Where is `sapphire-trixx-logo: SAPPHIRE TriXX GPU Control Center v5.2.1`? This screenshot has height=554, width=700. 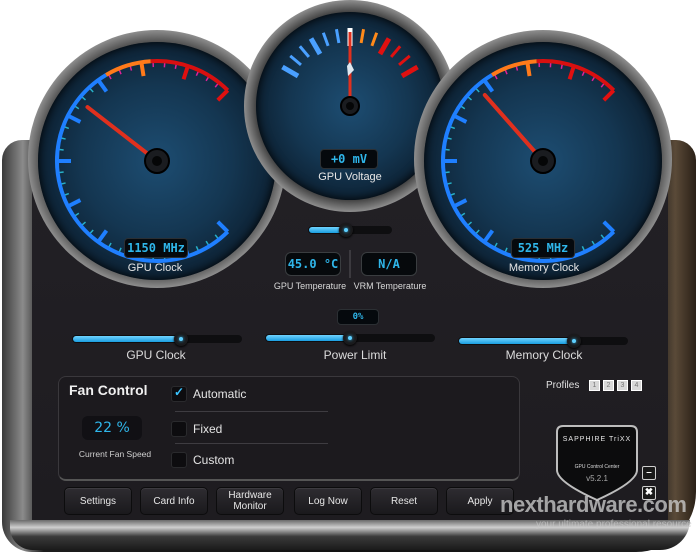 sapphire-trixx-logo: SAPPHIRE TriXX GPU Control Center v5.2.1 is located at coordinates (597, 462).